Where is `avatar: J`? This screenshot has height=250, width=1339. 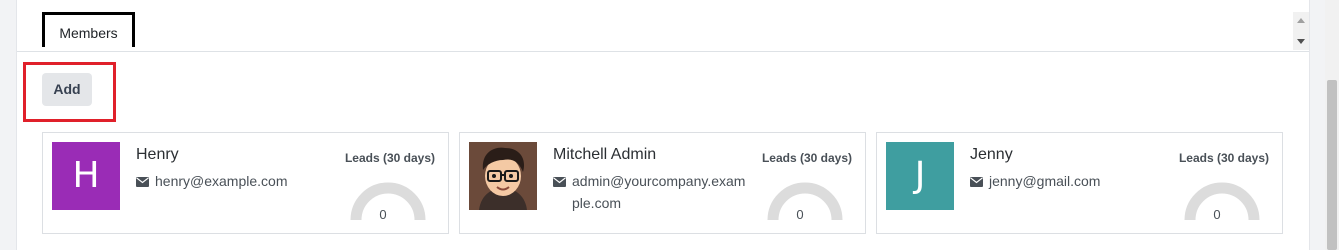 avatar: J is located at coordinates (920, 176).